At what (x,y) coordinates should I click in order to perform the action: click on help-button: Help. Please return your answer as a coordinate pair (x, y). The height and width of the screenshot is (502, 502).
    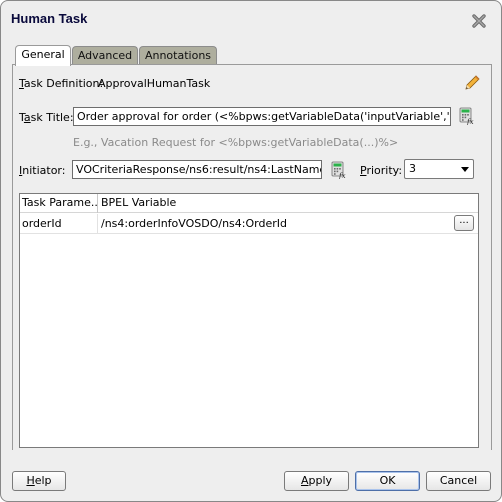
    Looking at the image, I should click on (39, 481).